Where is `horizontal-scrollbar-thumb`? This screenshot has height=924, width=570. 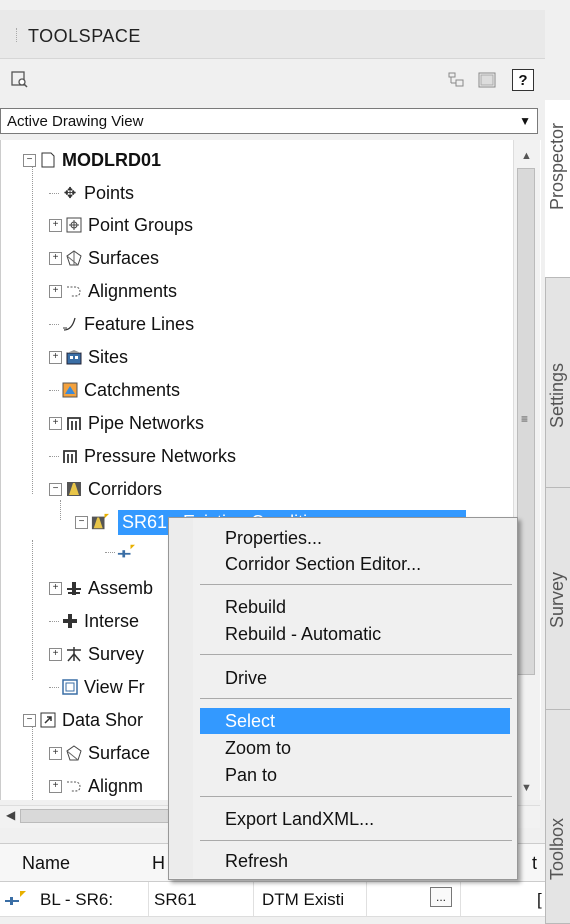
horizontal-scrollbar-thumb is located at coordinates (95, 816).